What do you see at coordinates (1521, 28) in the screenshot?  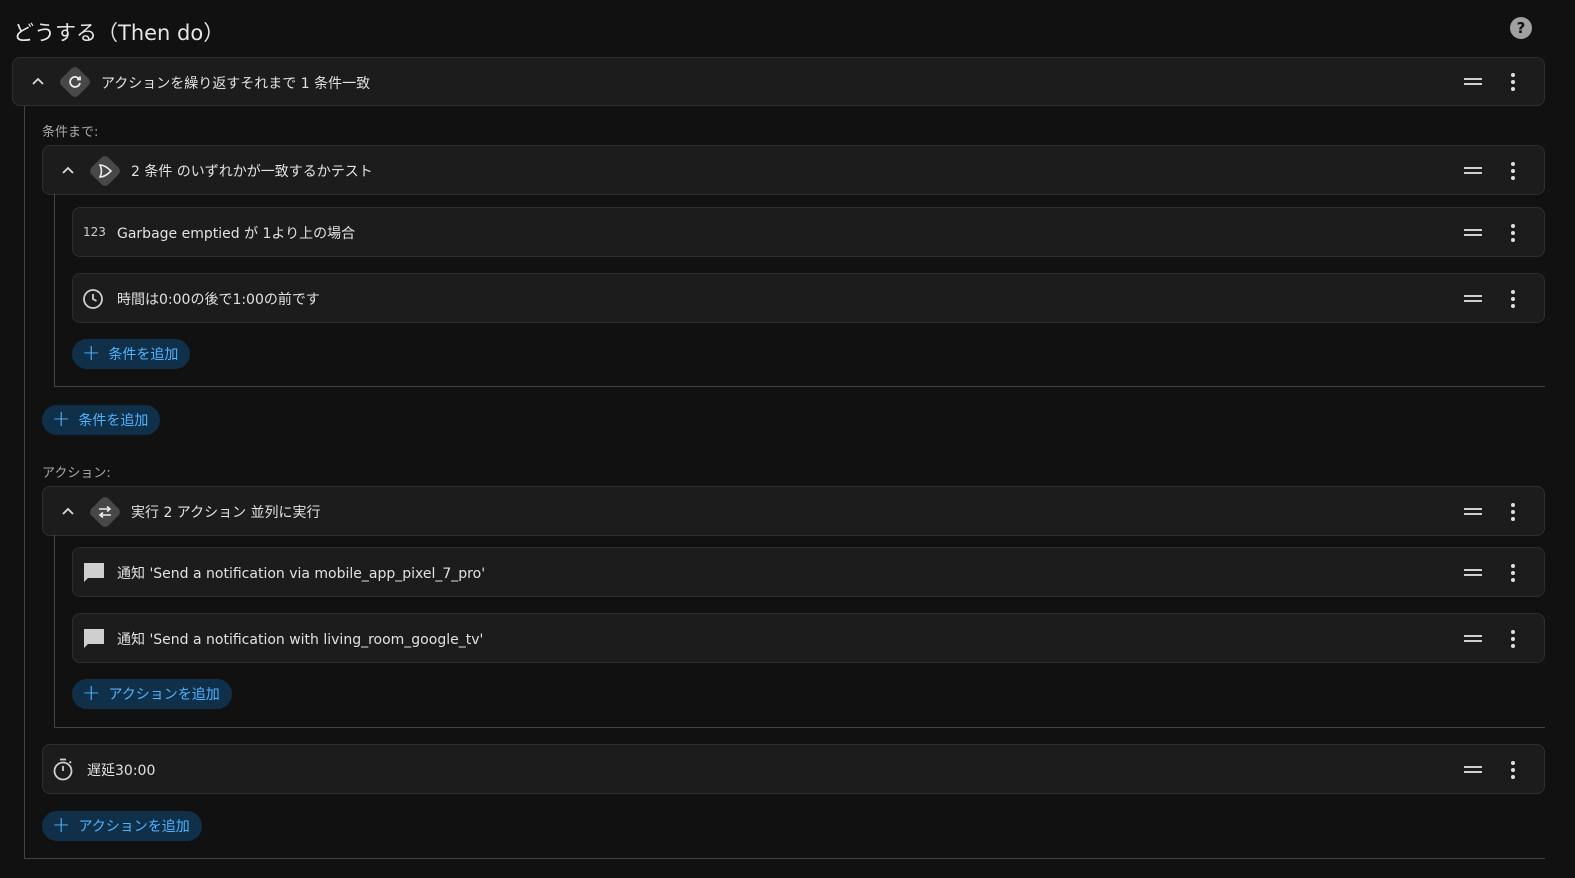 I see `help-icon: ?` at bounding box center [1521, 28].